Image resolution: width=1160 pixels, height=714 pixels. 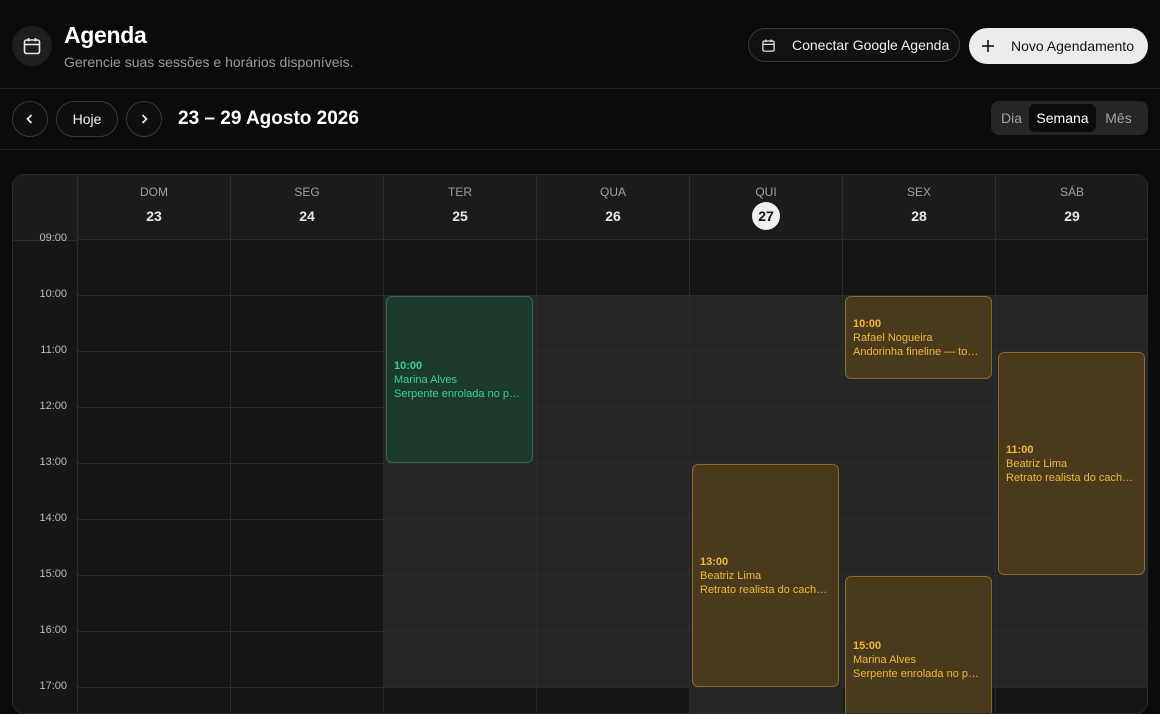 What do you see at coordinates (1062, 118) in the screenshot?
I see `view-option-week: Semana` at bounding box center [1062, 118].